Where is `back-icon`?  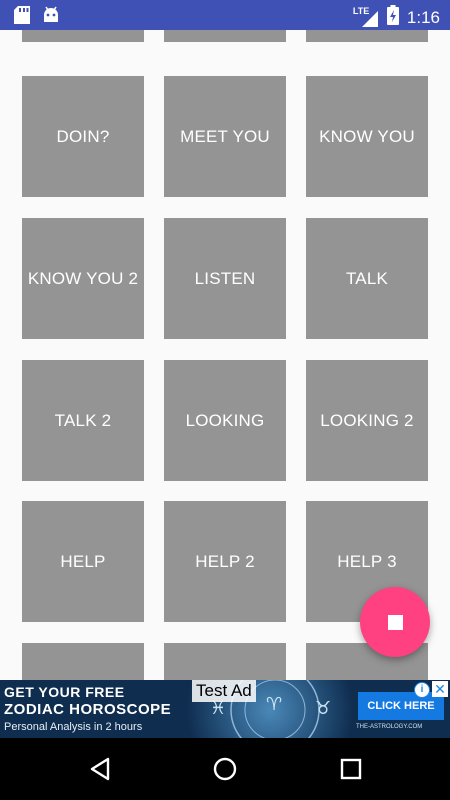 back-icon is located at coordinates (100, 769).